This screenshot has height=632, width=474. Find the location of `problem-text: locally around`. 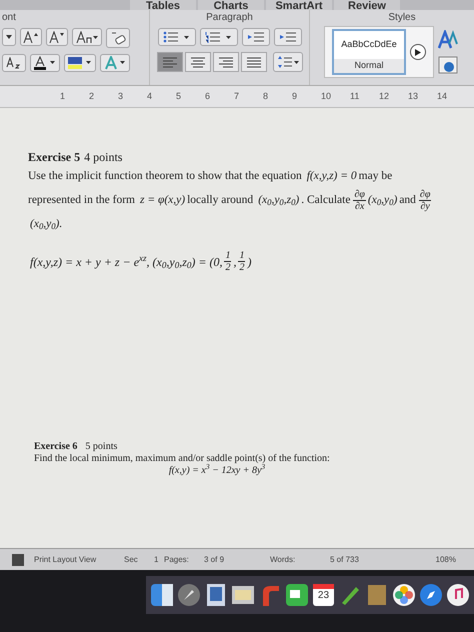

problem-text: locally around is located at coordinates (220, 200).